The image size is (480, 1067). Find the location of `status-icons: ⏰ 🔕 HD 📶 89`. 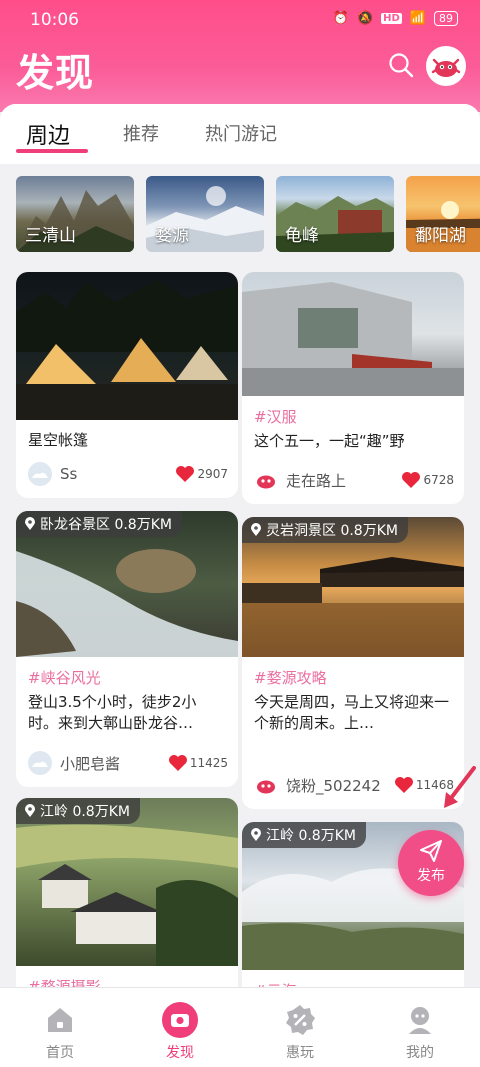

status-icons: ⏰ 🔕 HD 📶 89 is located at coordinates (395, 18).